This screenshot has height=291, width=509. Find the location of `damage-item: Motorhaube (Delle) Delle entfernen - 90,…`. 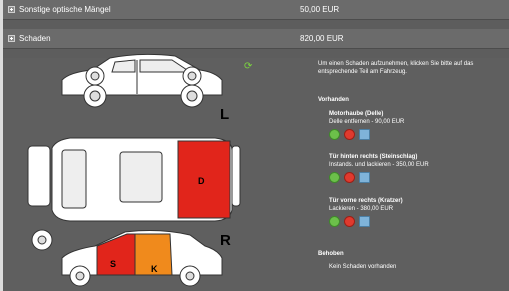

damage-item: Motorhaube (Delle) Delle entfernen - 90,… is located at coordinates (416, 125).